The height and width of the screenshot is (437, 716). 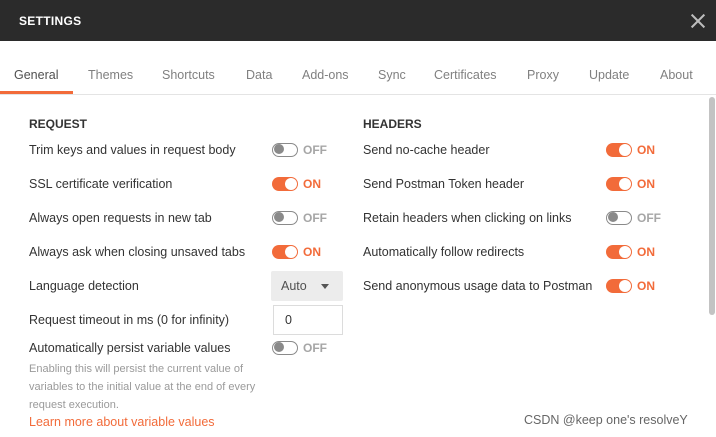 What do you see at coordinates (325, 286) in the screenshot?
I see `chevron-down-icon` at bounding box center [325, 286].